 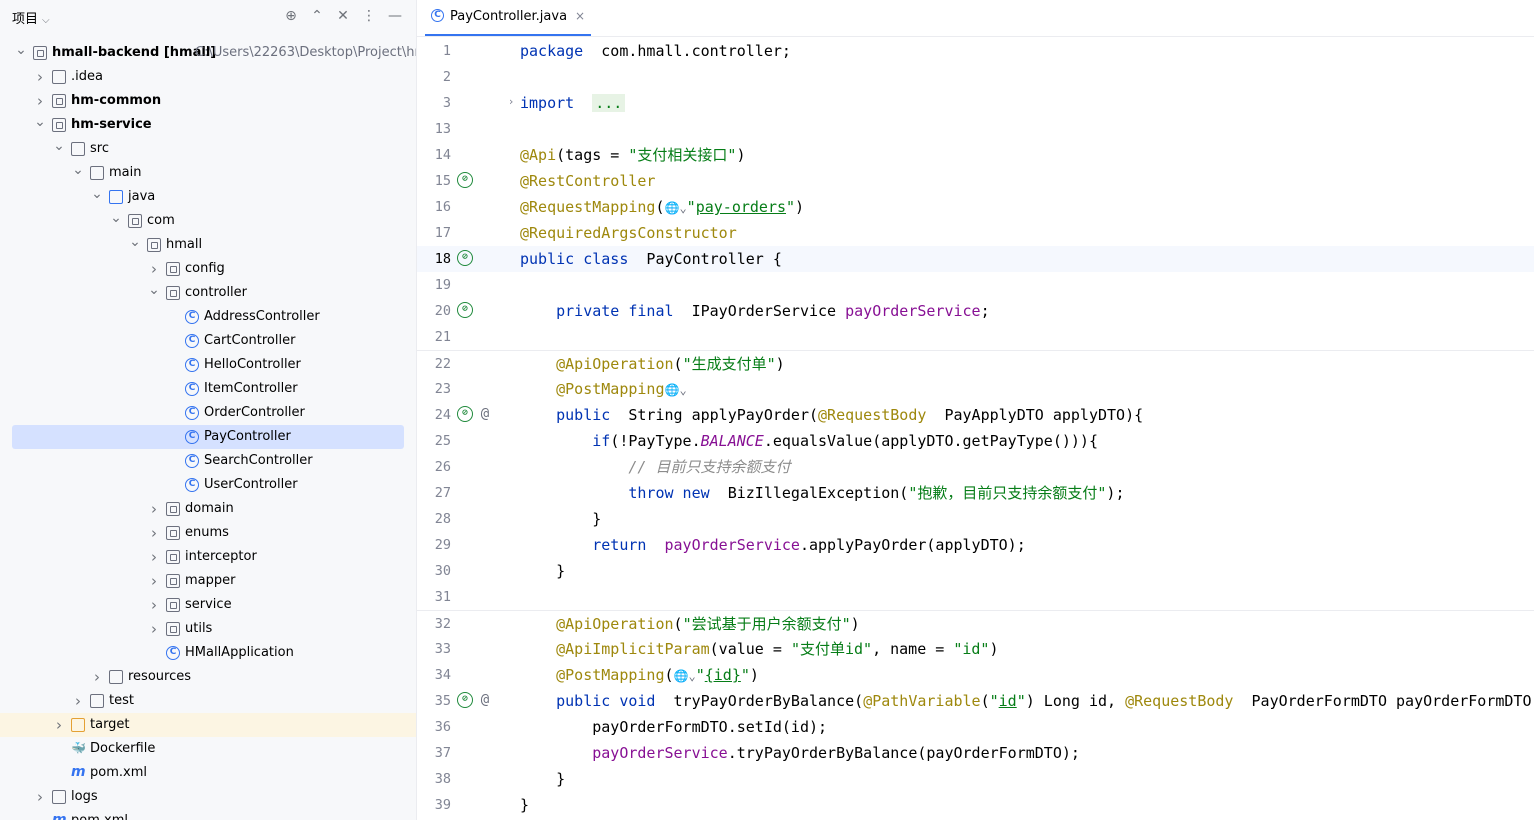 I want to click on code-line: 2, so click(x=975, y=77).